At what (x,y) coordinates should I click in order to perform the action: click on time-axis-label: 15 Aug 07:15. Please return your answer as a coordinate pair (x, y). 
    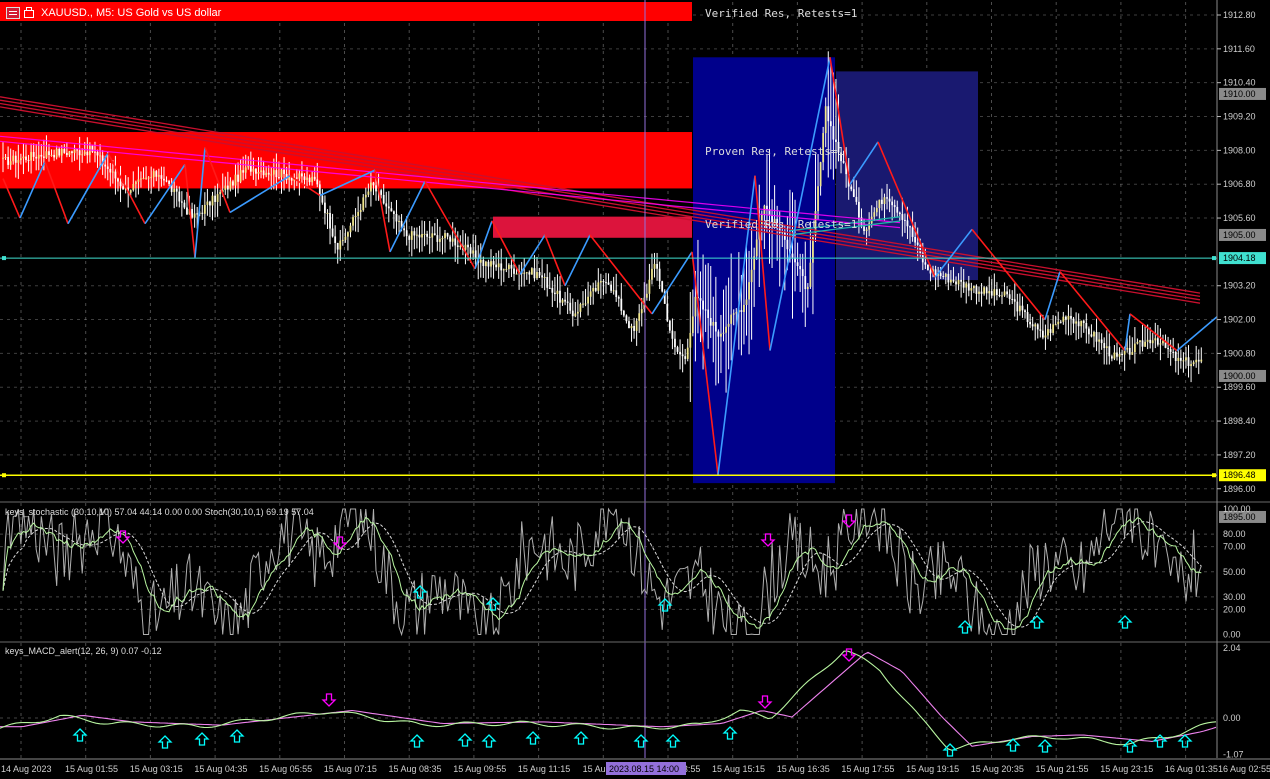
    Looking at the image, I should click on (350, 769).